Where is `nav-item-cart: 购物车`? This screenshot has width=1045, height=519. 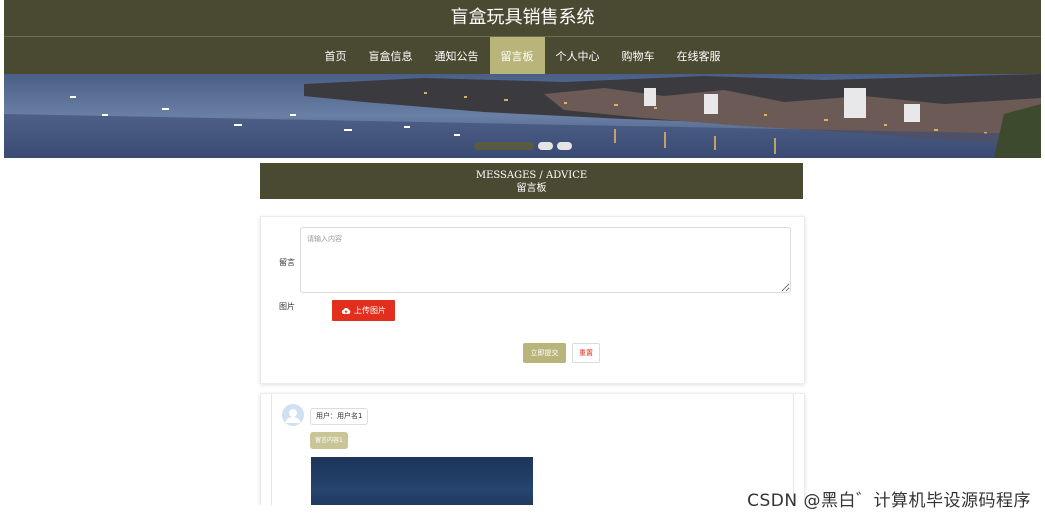
nav-item-cart: 购物车 is located at coordinates (638, 55).